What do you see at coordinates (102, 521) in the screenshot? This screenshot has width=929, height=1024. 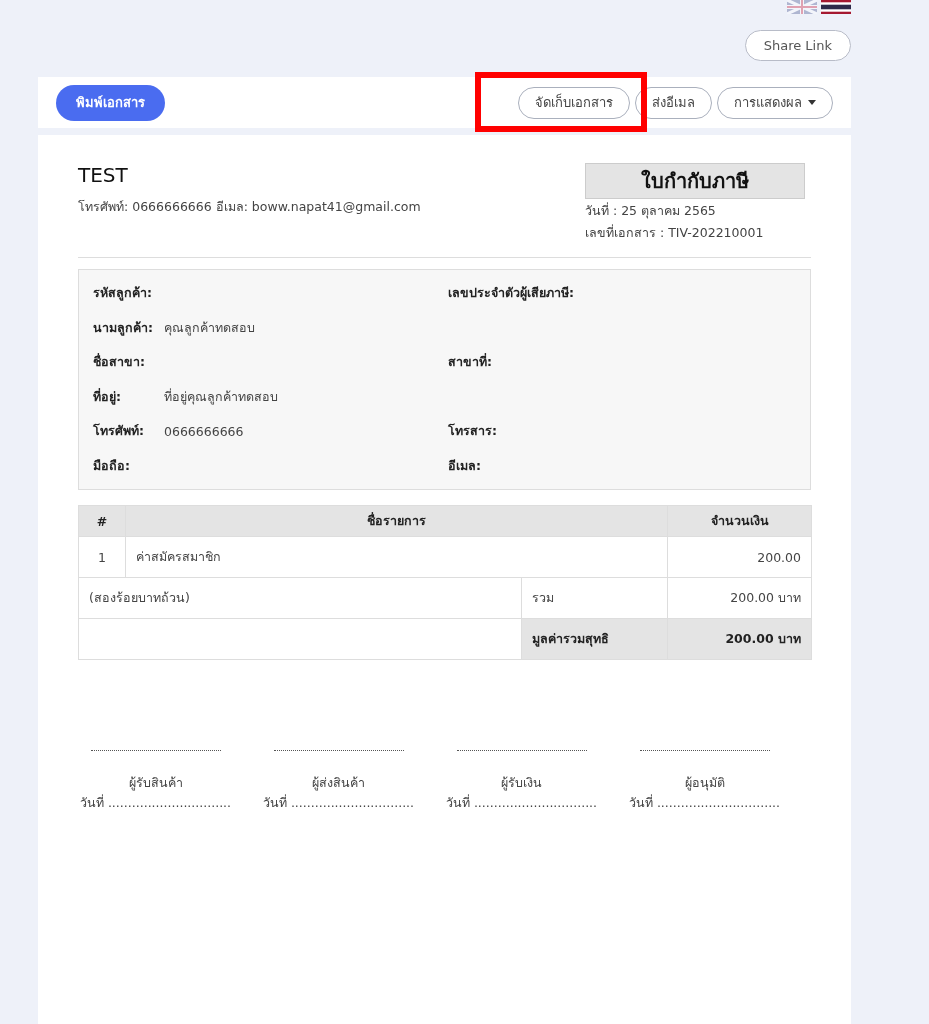 I see `column-header: #` at bounding box center [102, 521].